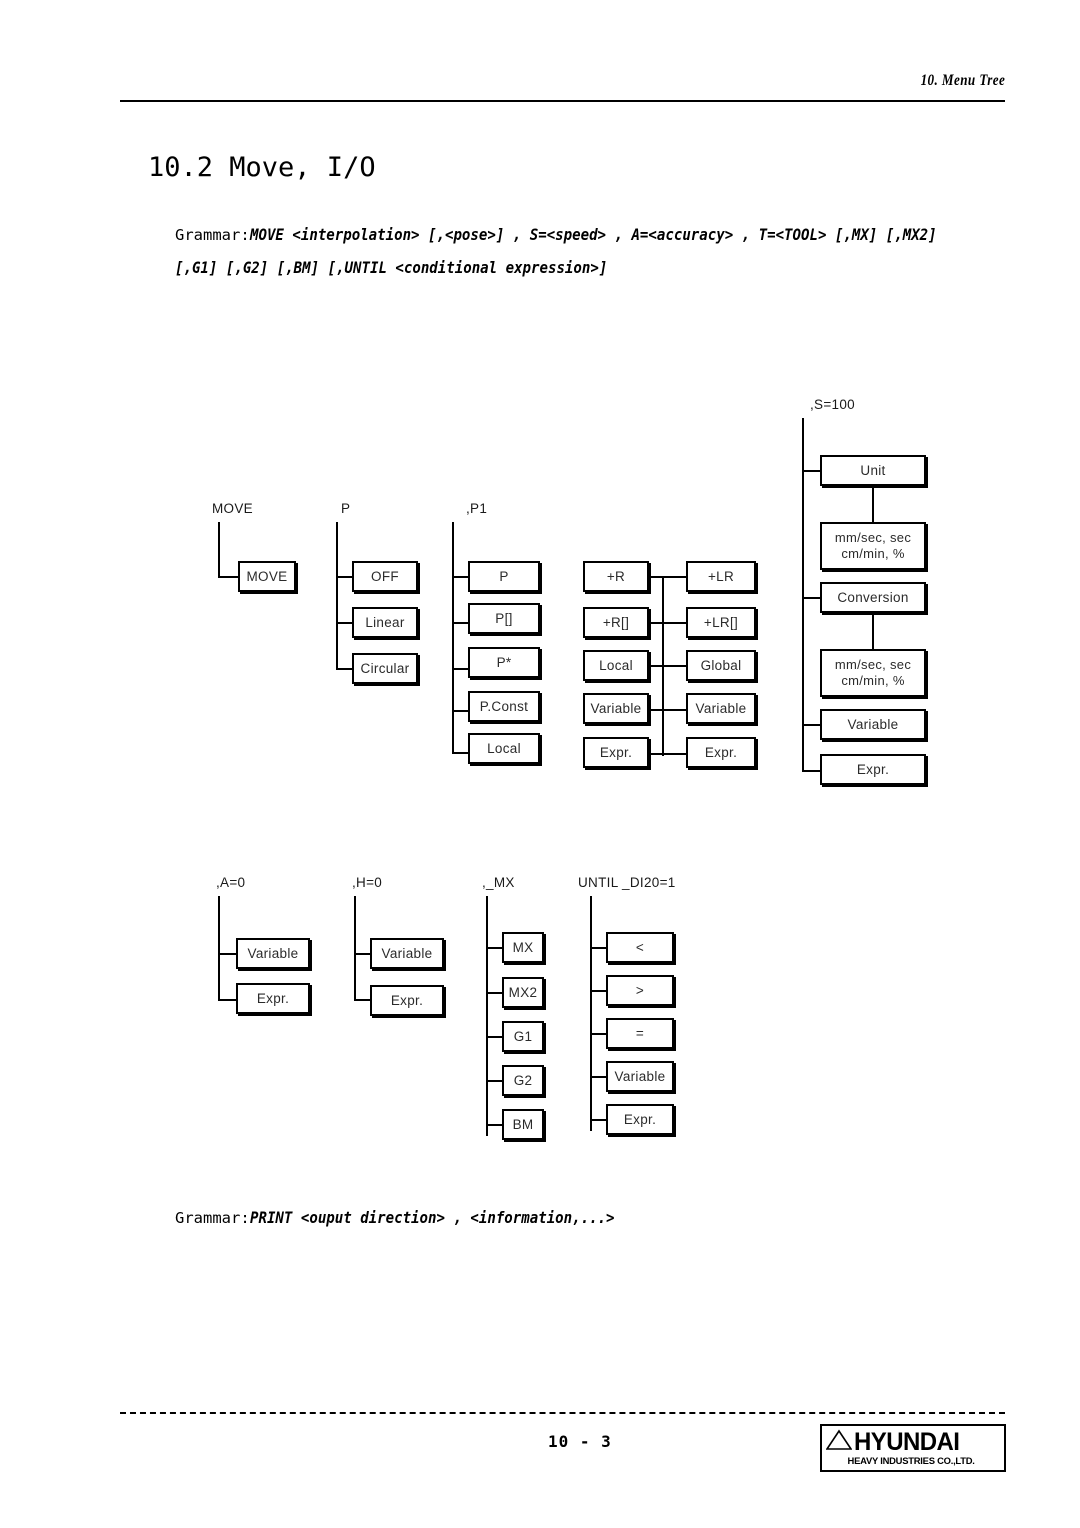 This screenshot has width=1080, height=1528. What do you see at coordinates (504, 576) in the screenshot?
I see `node-pose-p: P` at bounding box center [504, 576].